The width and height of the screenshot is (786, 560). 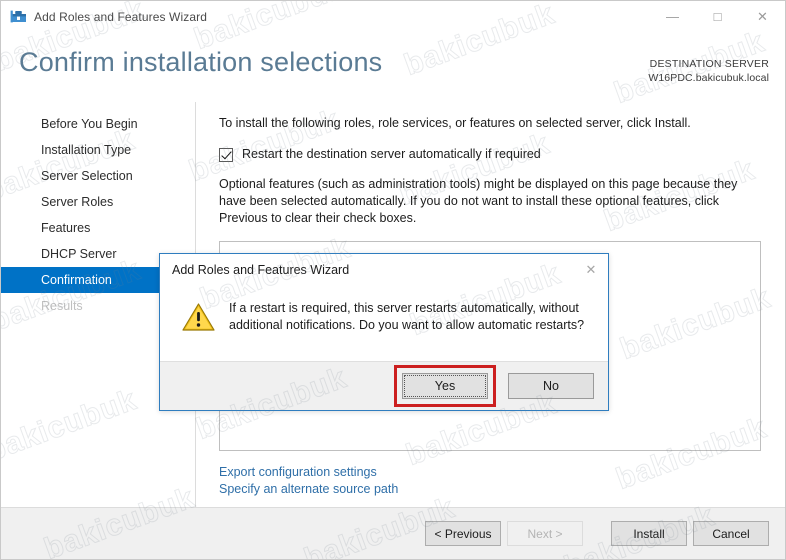 I want to click on title-bar: Add Roles and Features Wizard — □ ✕, so click(x=393, y=16).